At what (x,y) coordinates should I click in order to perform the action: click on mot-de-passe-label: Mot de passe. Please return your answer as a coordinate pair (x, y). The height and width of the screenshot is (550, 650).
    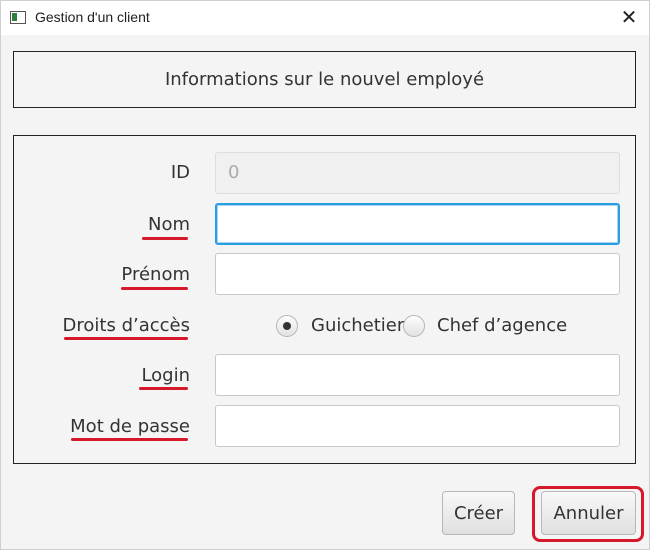
    Looking at the image, I should click on (130, 426).